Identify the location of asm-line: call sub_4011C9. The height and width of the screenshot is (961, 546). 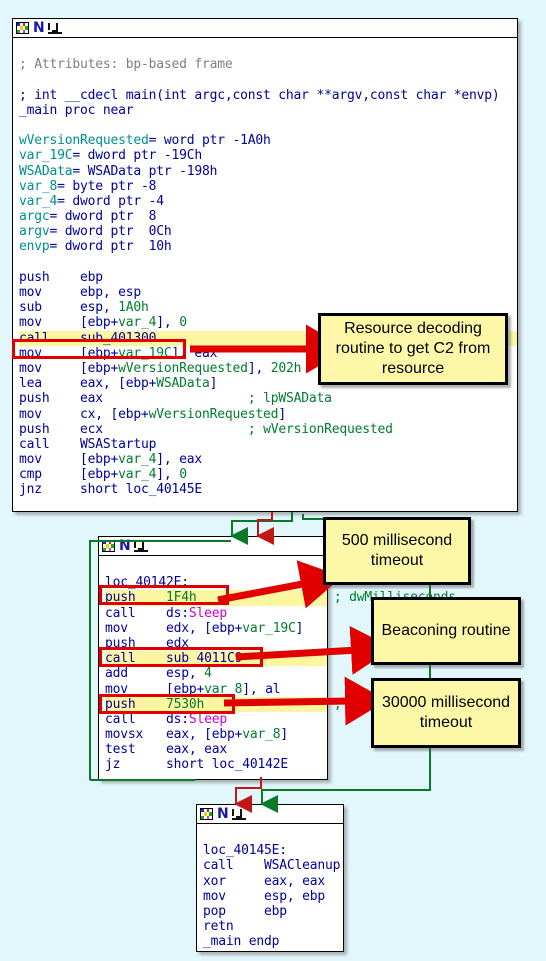
(216, 659).